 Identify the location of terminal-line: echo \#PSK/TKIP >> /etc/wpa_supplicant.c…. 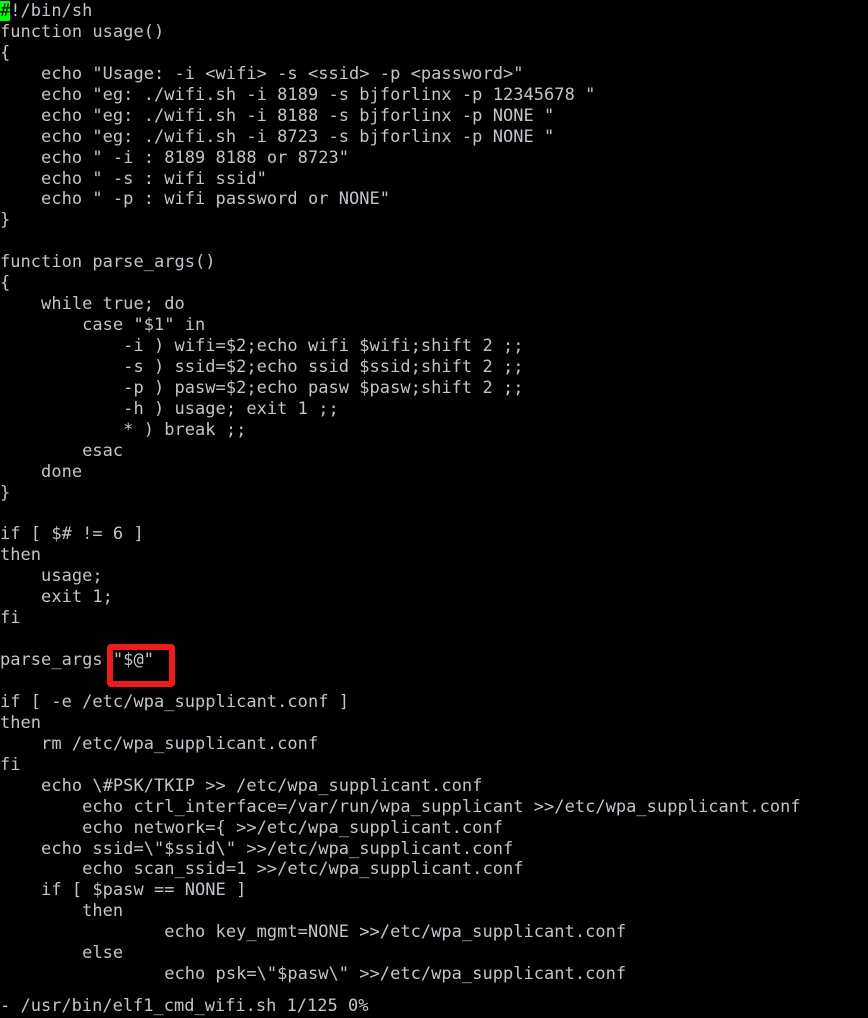
(241, 785).